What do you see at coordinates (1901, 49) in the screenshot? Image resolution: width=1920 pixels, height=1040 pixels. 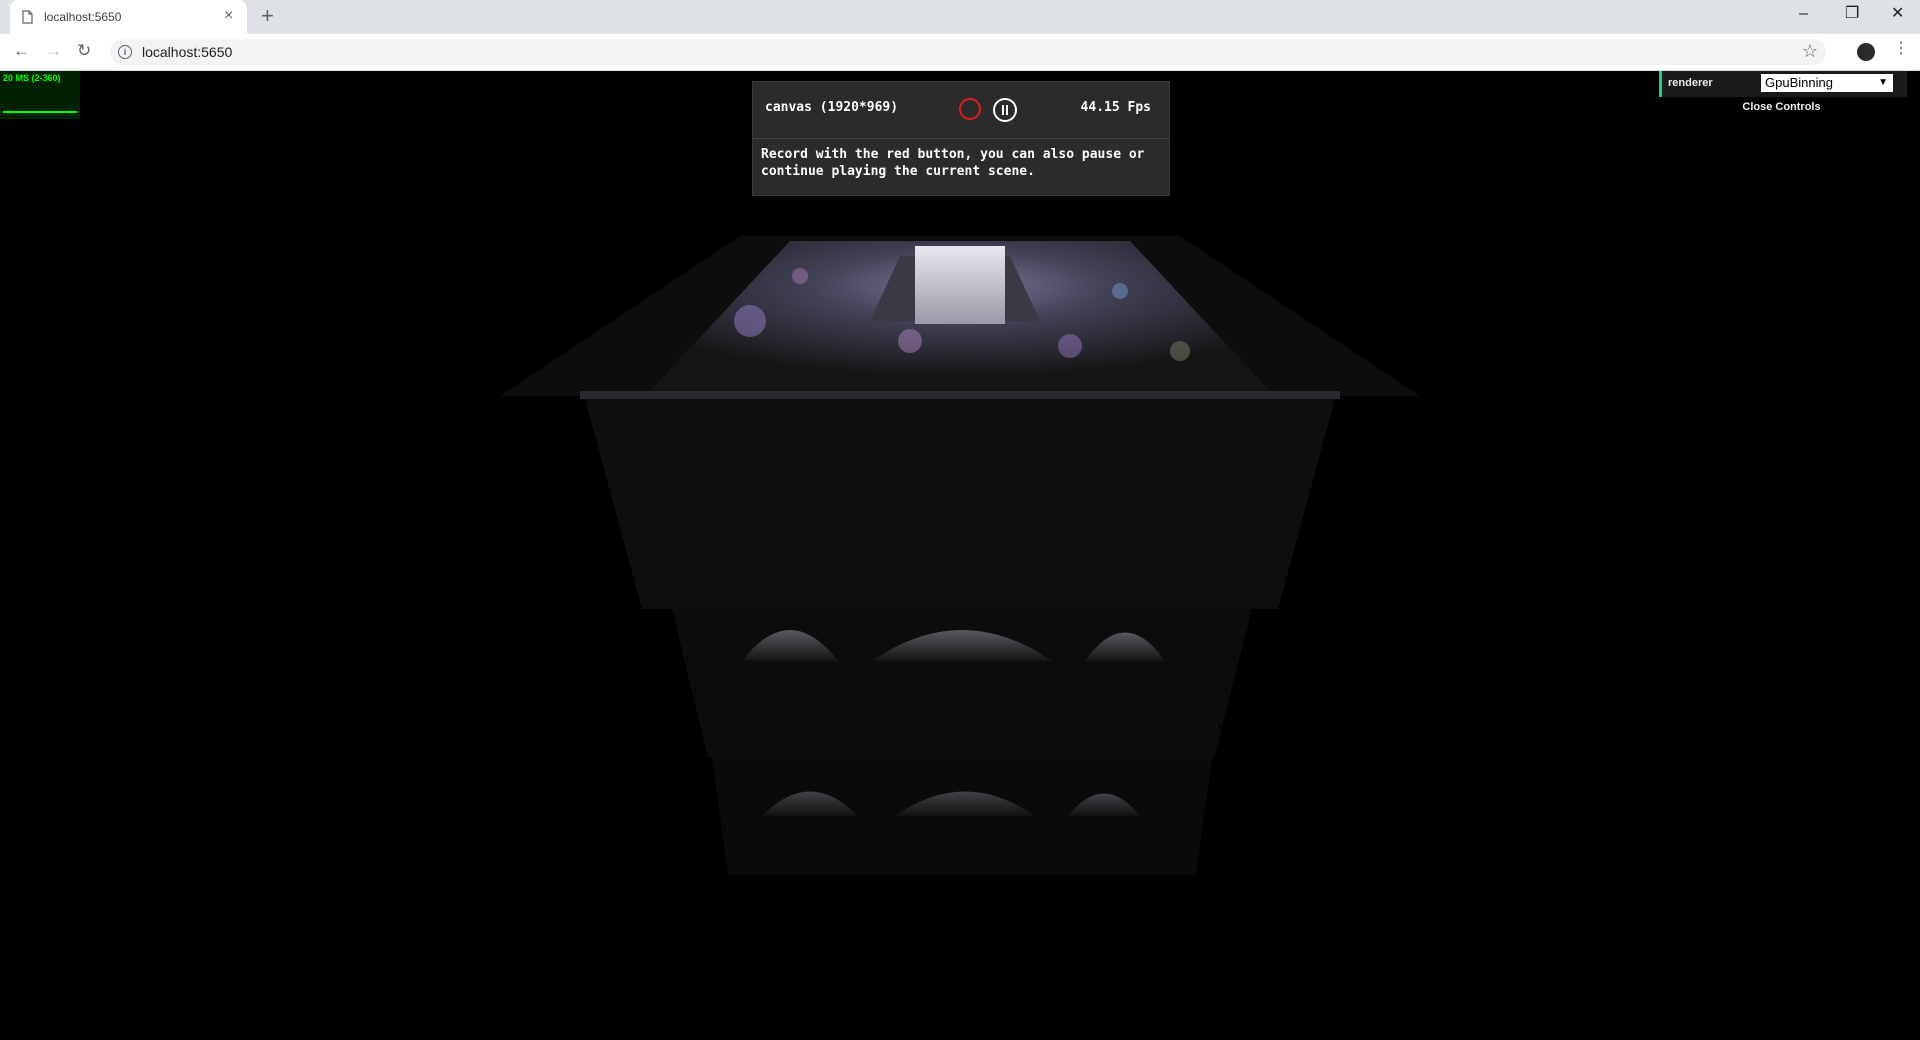 I see `menu-dots-icon: ⋮` at bounding box center [1901, 49].